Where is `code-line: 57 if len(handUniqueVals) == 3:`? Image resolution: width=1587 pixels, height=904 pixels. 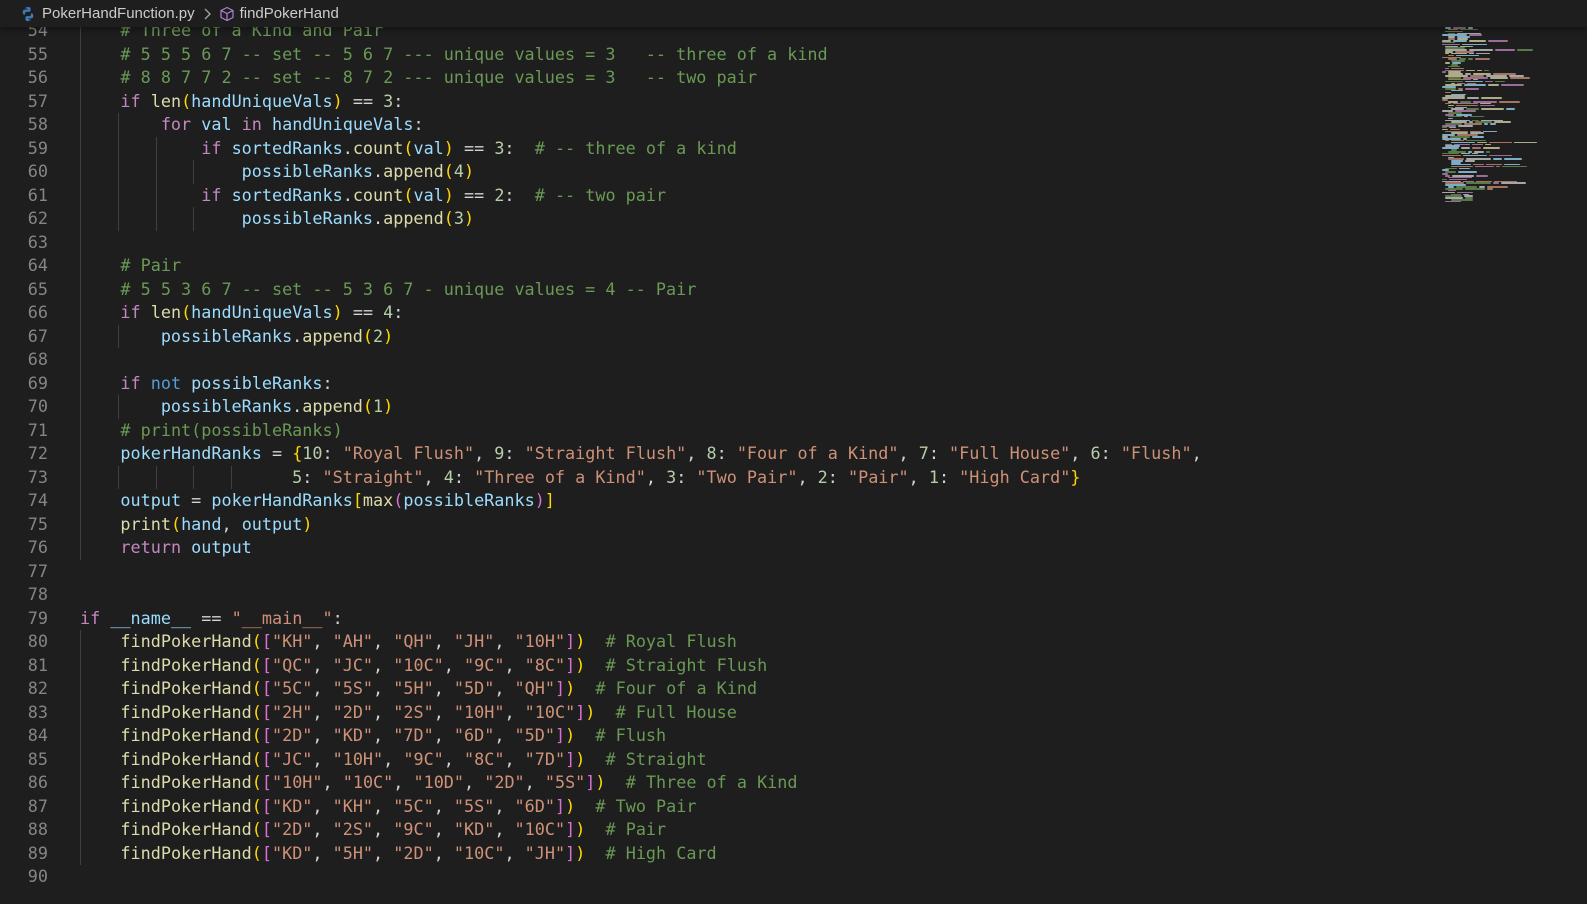
code-line: 57 if len(handUniqueVals) == 3: is located at coordinates (715, 102).